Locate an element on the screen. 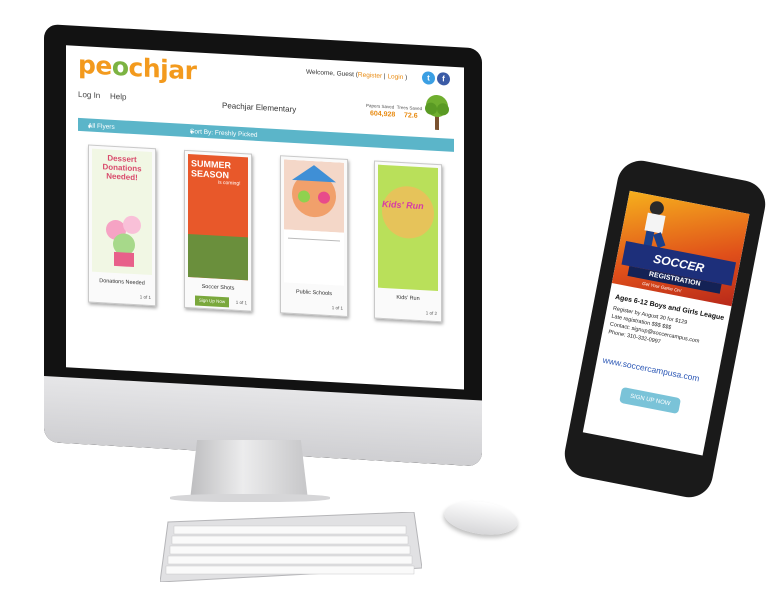 The image size is (778, 608). nav-help: Help is located at coordinates (118, 97).